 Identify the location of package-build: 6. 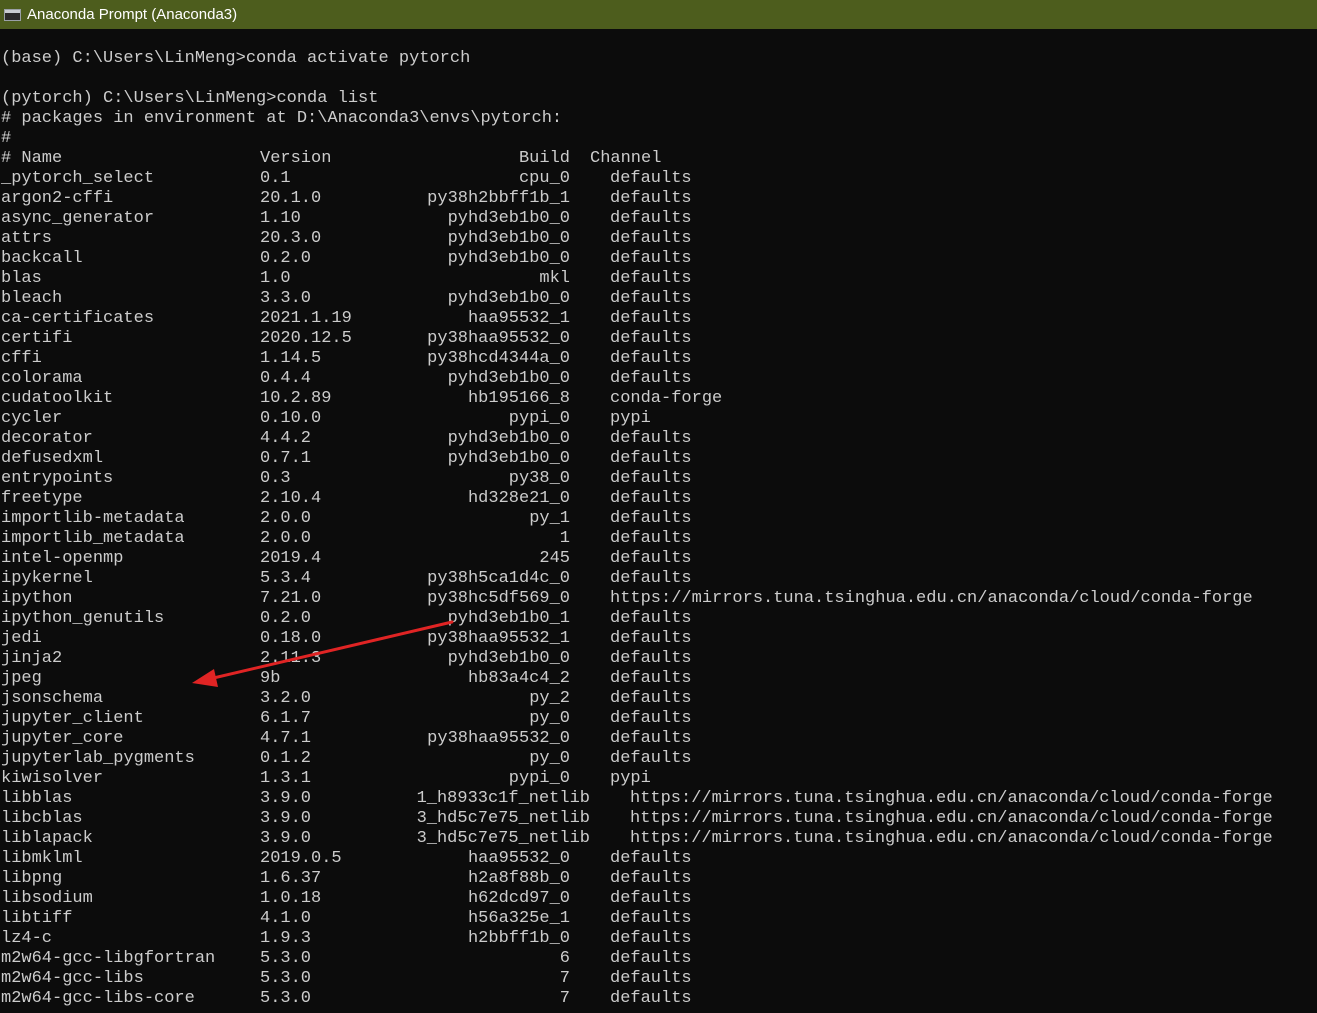
(564, 958).